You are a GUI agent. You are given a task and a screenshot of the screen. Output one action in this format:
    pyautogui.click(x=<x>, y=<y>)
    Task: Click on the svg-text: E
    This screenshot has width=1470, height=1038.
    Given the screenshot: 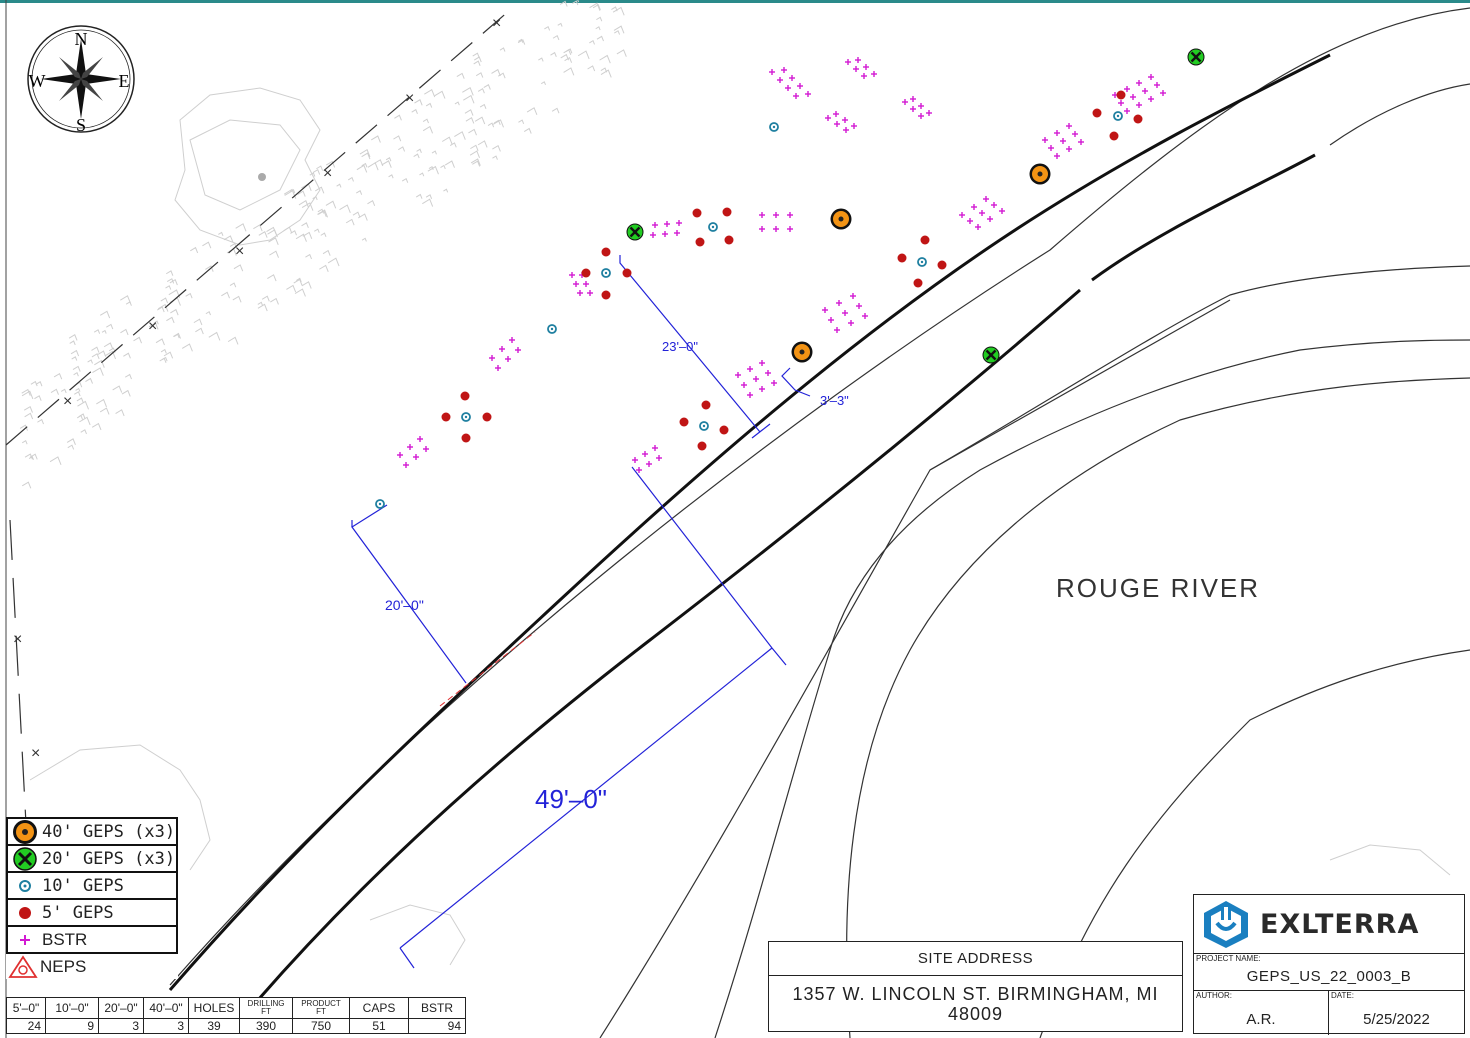 What is the action you would take?
    pyautogui.click(x=124, y=81)
    